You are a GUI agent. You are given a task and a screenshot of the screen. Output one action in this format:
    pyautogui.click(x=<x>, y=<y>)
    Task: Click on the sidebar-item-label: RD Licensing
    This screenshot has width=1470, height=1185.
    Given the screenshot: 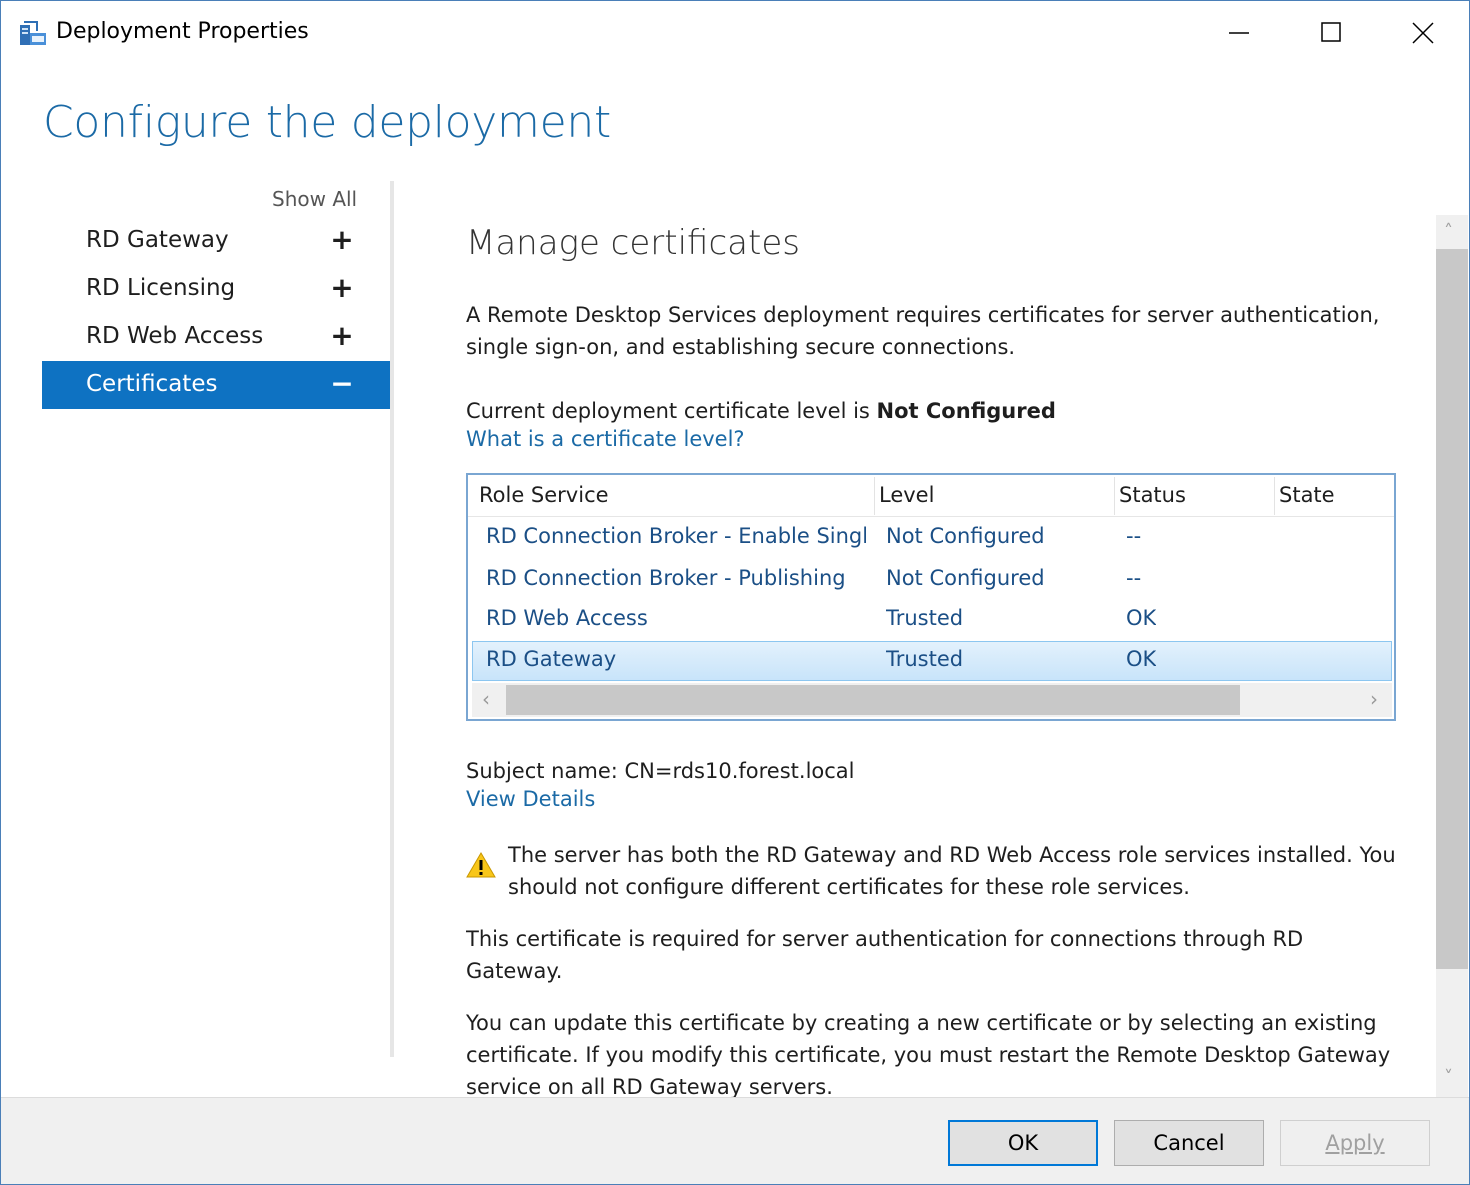 What is the action you would take?
    pyautogui.click(x=161, y=288)
    